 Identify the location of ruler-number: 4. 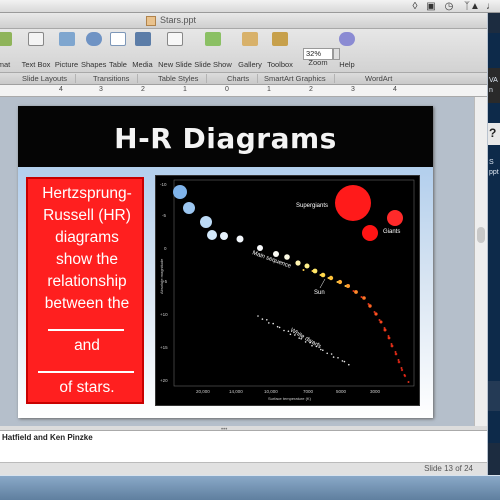
(61, 89).